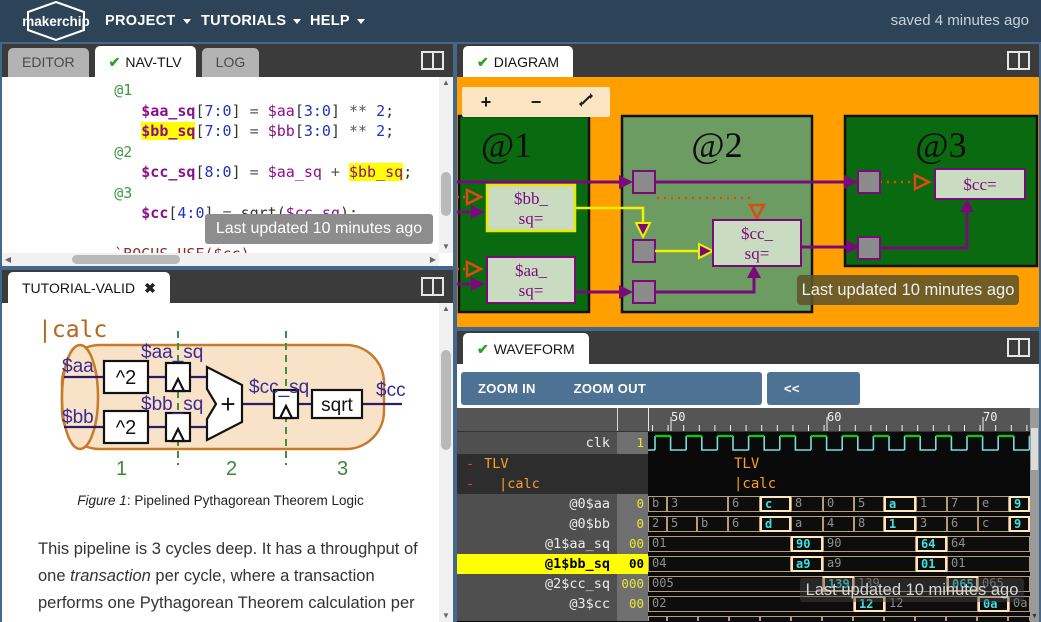  What do you see at coordinates (249, 172) in the screenshot?
I see `code-line: $cc_sq[8:0] = $aa_sq + $bb_sq;` at bounding box center [249, 172].